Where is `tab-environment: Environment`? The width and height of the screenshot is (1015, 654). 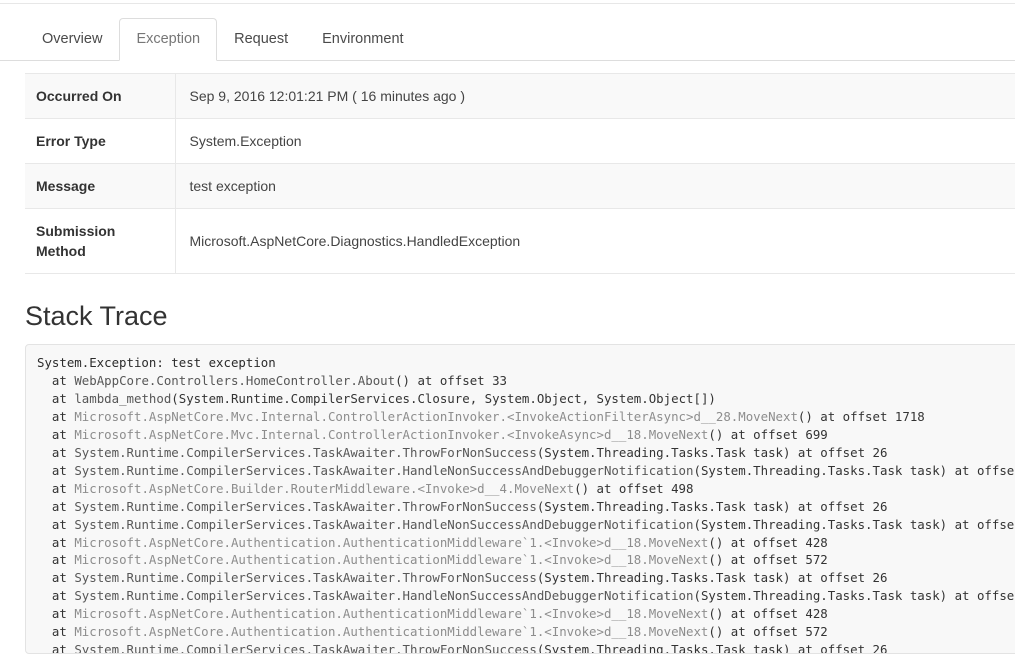
tab-environment: Environment is located at coordinates (362, 39).